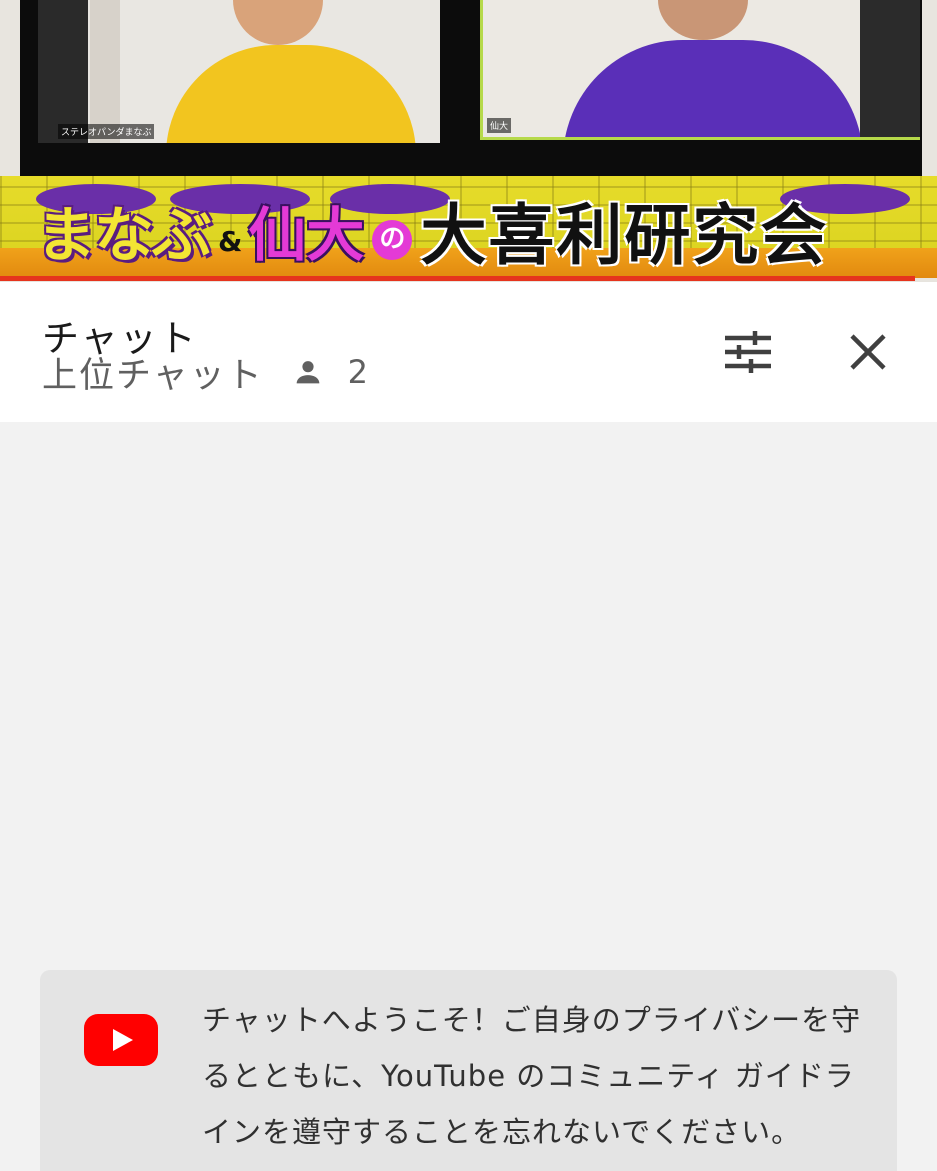 The image size is (937, 1171). I want to click on banner-title-sendai: 仙大, so click(306, 235).